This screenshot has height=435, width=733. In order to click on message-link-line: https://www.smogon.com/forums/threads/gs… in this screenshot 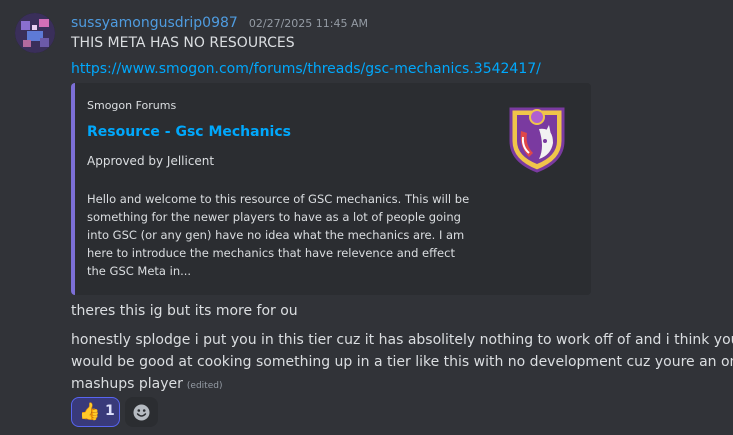, I will do `click(306, 69)`.